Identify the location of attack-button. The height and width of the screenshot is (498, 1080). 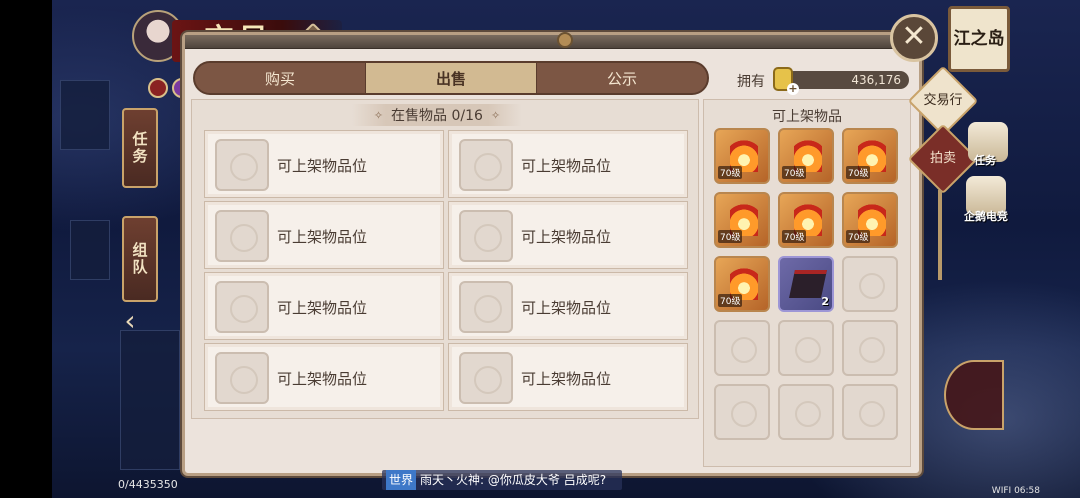
(974, 395).